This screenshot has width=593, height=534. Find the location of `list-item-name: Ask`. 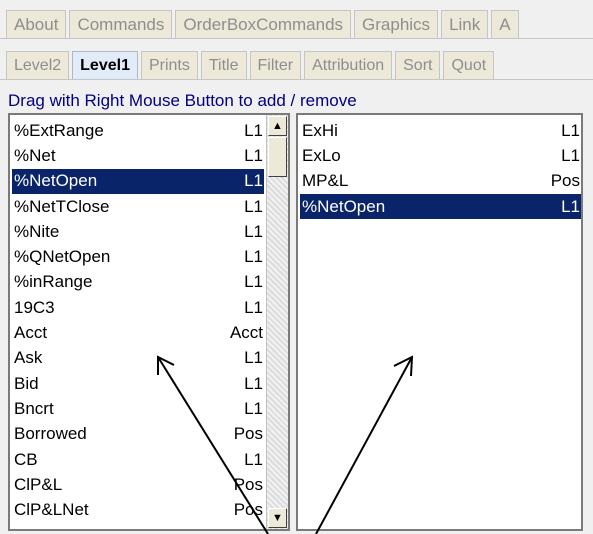

list-item-name: Ask is located at coordinates (28, 358).